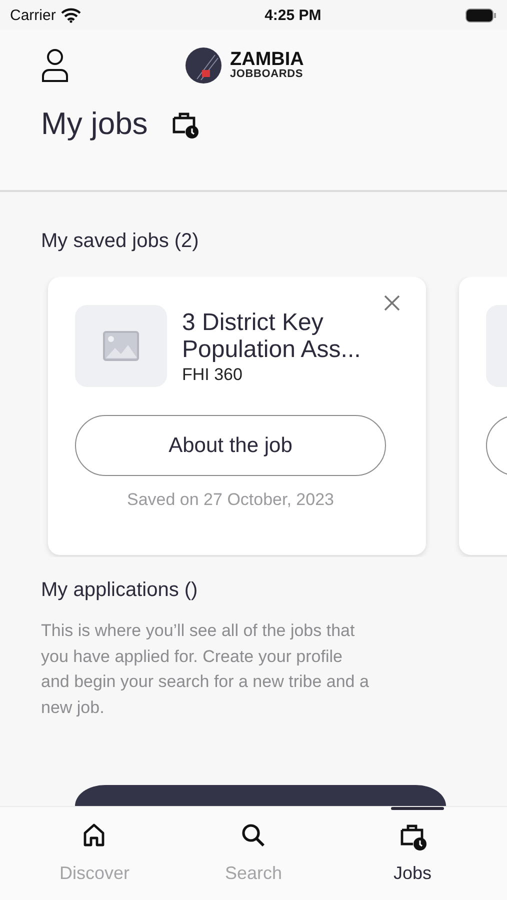  Describe the element at coordinates (205, 669) in the screenshot. I see `empty-message: This is where you’ll see all of the jobs that you have applied for. Create your profile and begin your search for a new tribe and a new job.` at that location.